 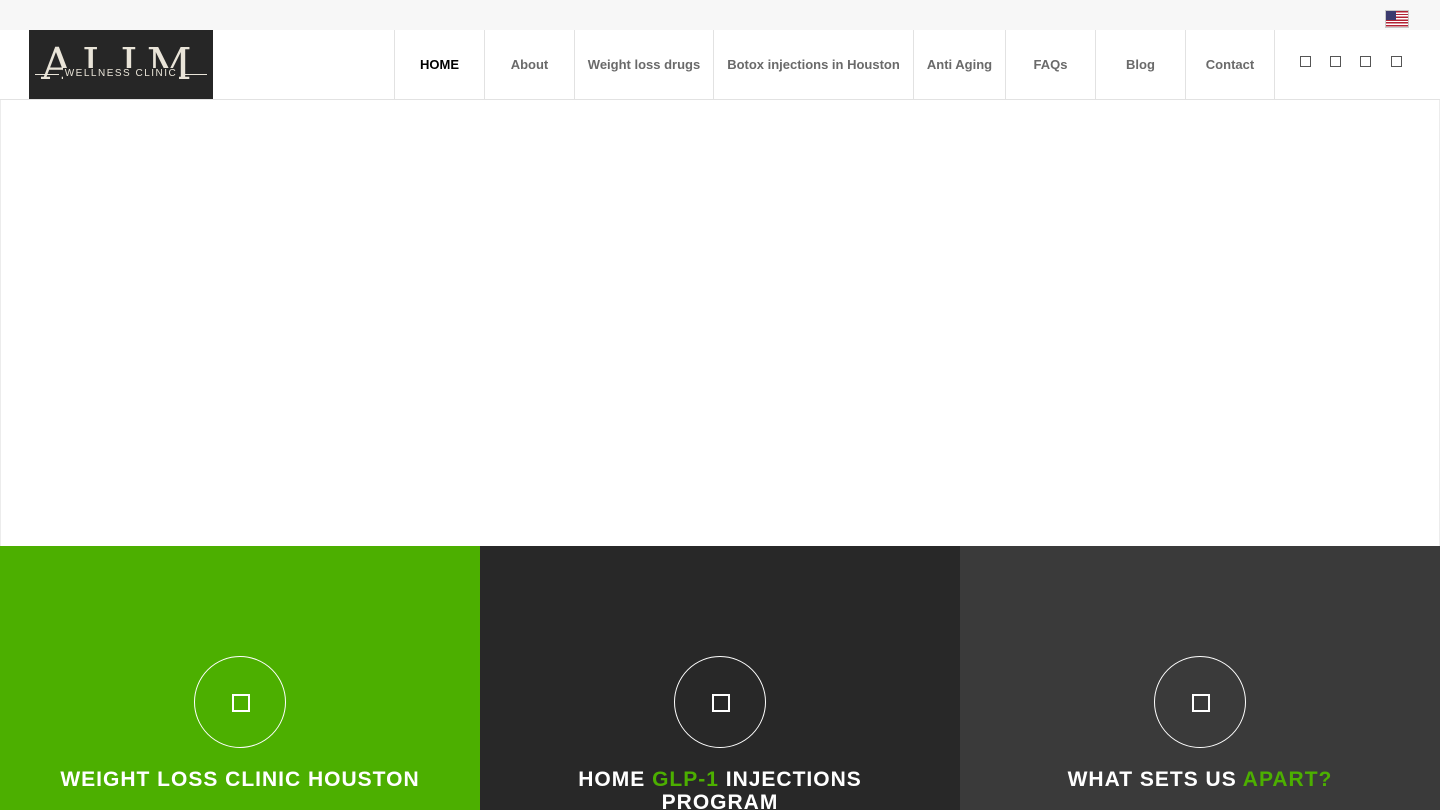 What do you see at coordinates (529, 64) in the screenshot?
I see `nav-item-about: About` at bounding box center [529, 64].